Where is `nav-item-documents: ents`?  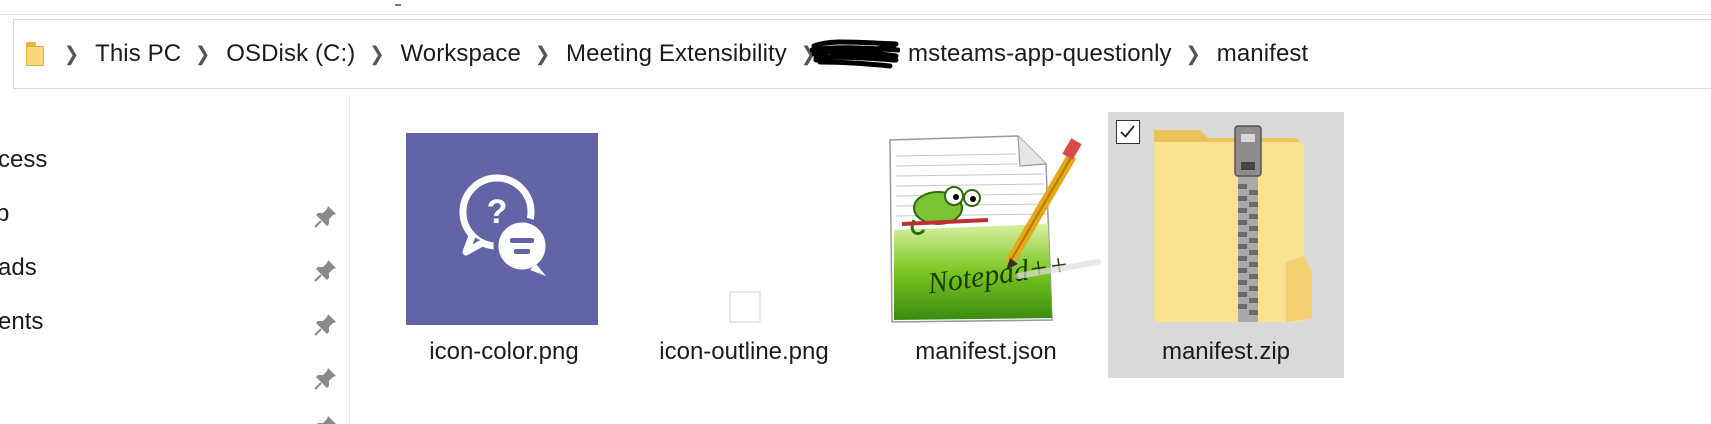 nav-item-documents: ents is located at coordinates (21, 322).